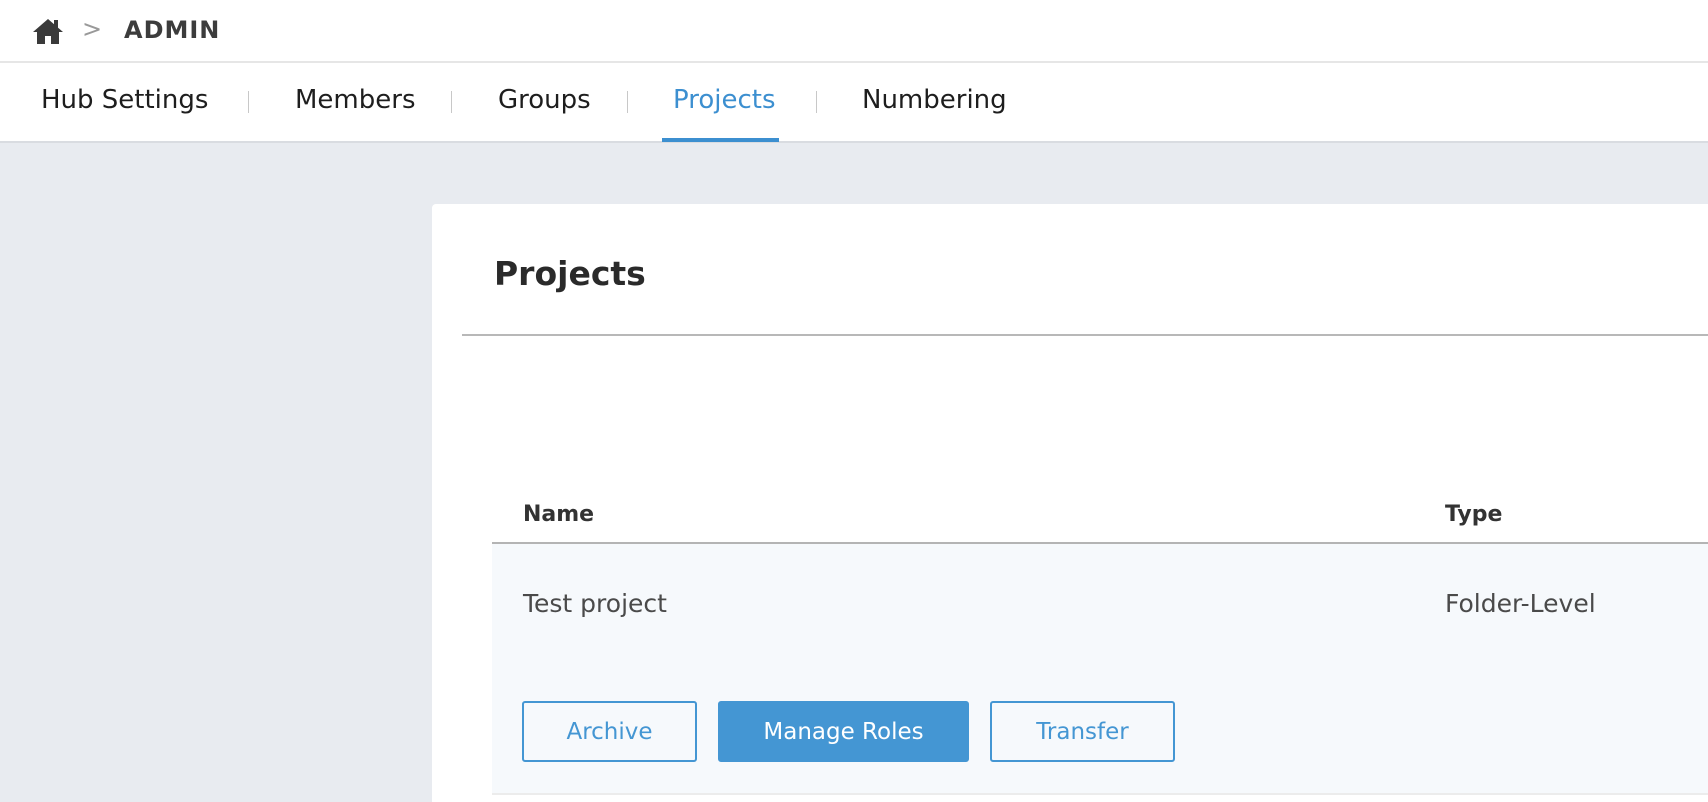 The image size is (1708, 802). I want to click on transfer-button: Transfer, so click(1082, 731).